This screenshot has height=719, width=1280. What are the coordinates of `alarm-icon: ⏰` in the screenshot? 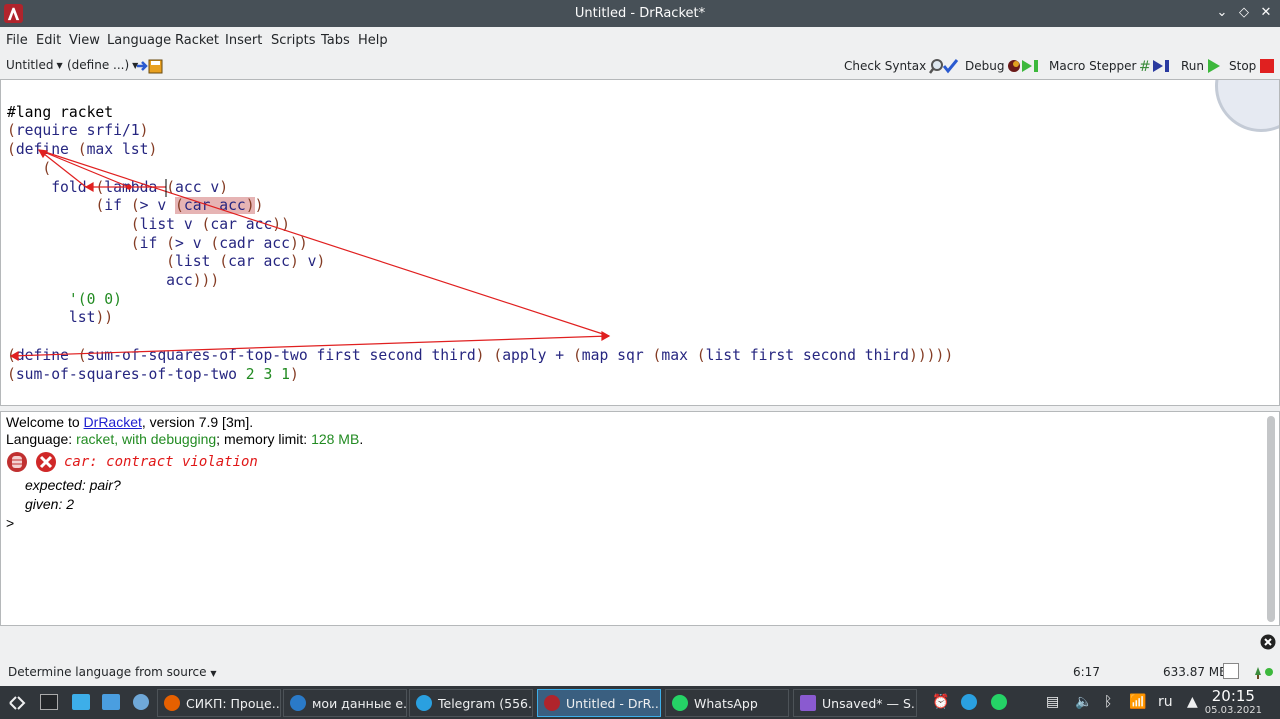 It's located at (940, 702).